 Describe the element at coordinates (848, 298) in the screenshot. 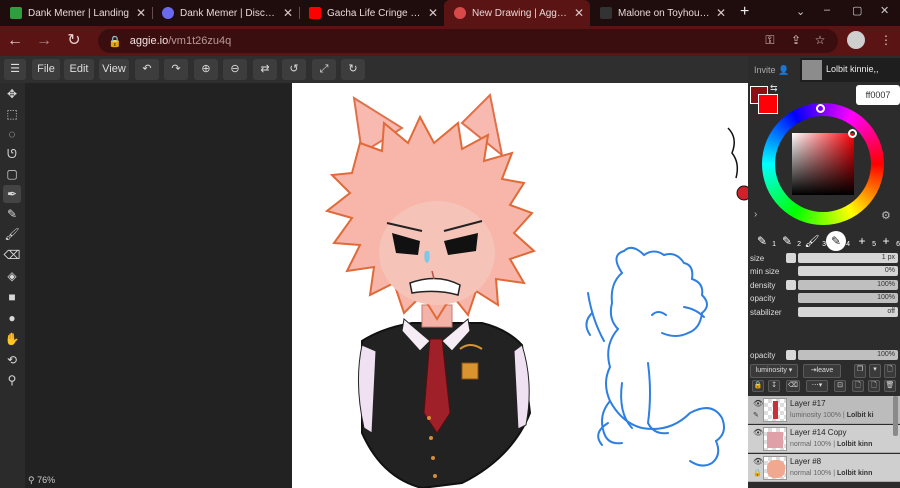

I see `brush-opacity-slider: 100%` at that location.